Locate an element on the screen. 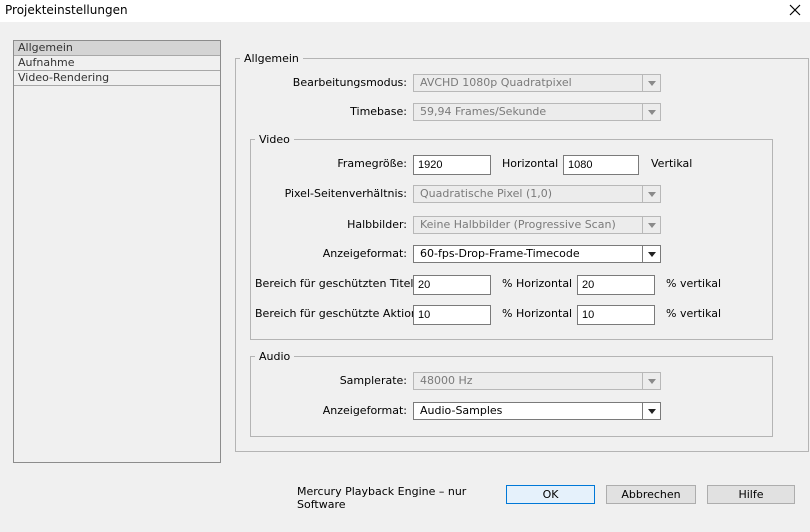  ok-button: OK is located at coordinates (550, 494).